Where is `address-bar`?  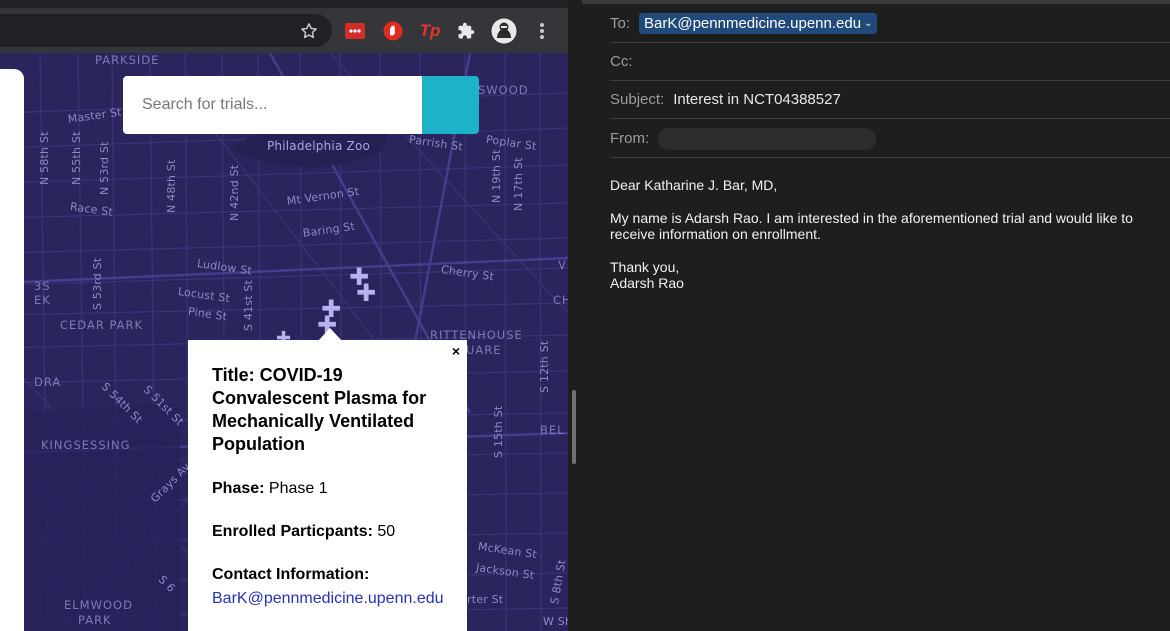 address-bar is located at coordinates (166, 30).